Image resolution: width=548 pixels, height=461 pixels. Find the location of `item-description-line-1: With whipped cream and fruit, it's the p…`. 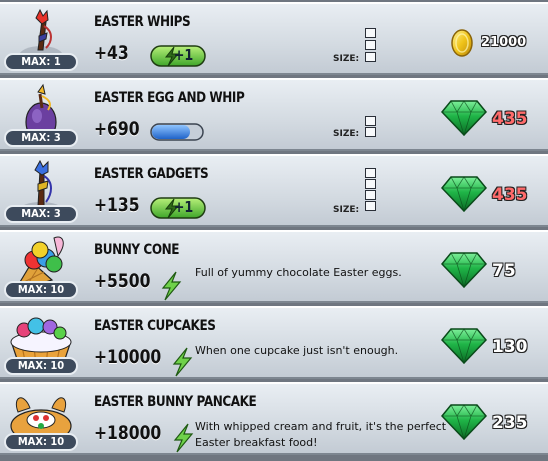

item-description-line-1: With whipped cream and fruit, it's the p… is located at coordinates (321, 426).